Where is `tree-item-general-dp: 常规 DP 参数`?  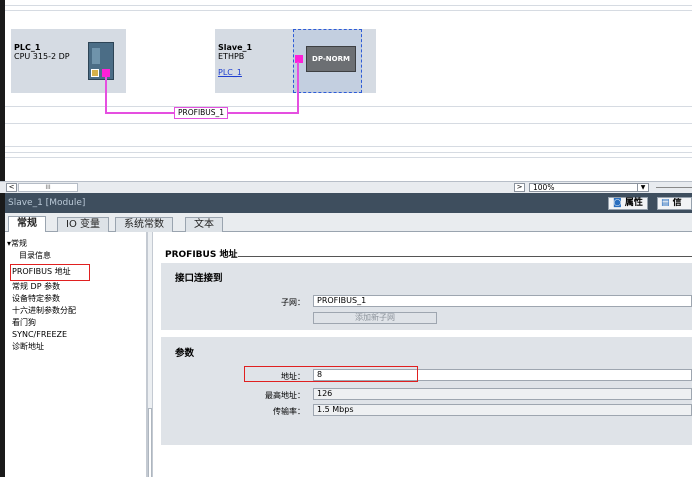
tree-item-general-dp: 常规 DP 参数 is located at coordinates (36, 287).